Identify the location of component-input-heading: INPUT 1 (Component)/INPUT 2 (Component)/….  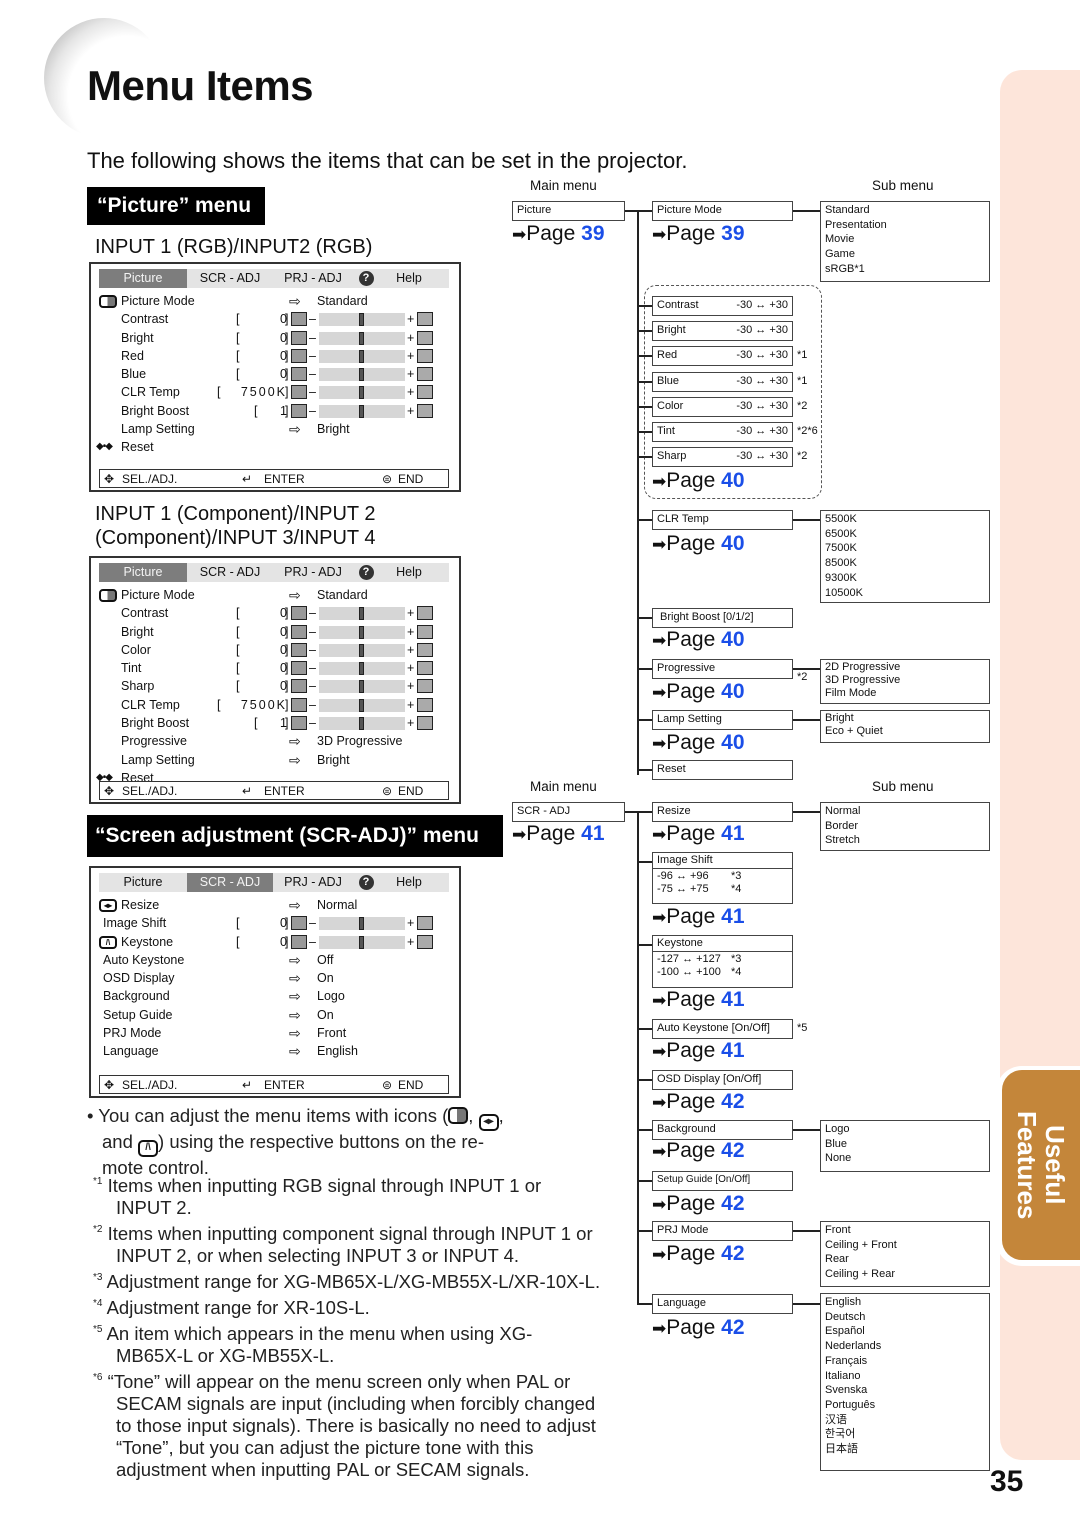
(235, 526).